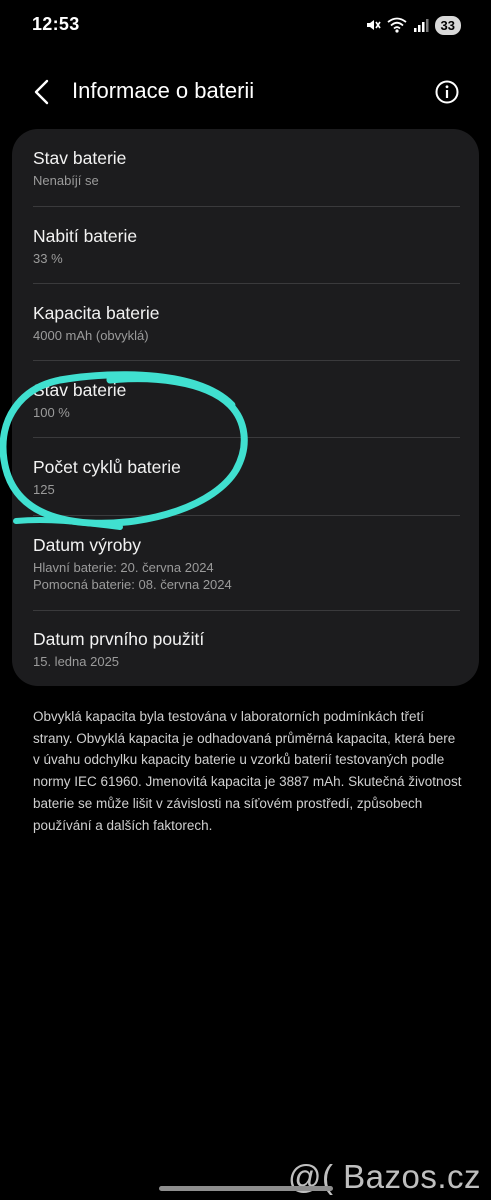  What do you see at coordinates (76, 661) in the screenshot?
I see `row-value: 15. ledna 2025` at bounding box center [76, 661].